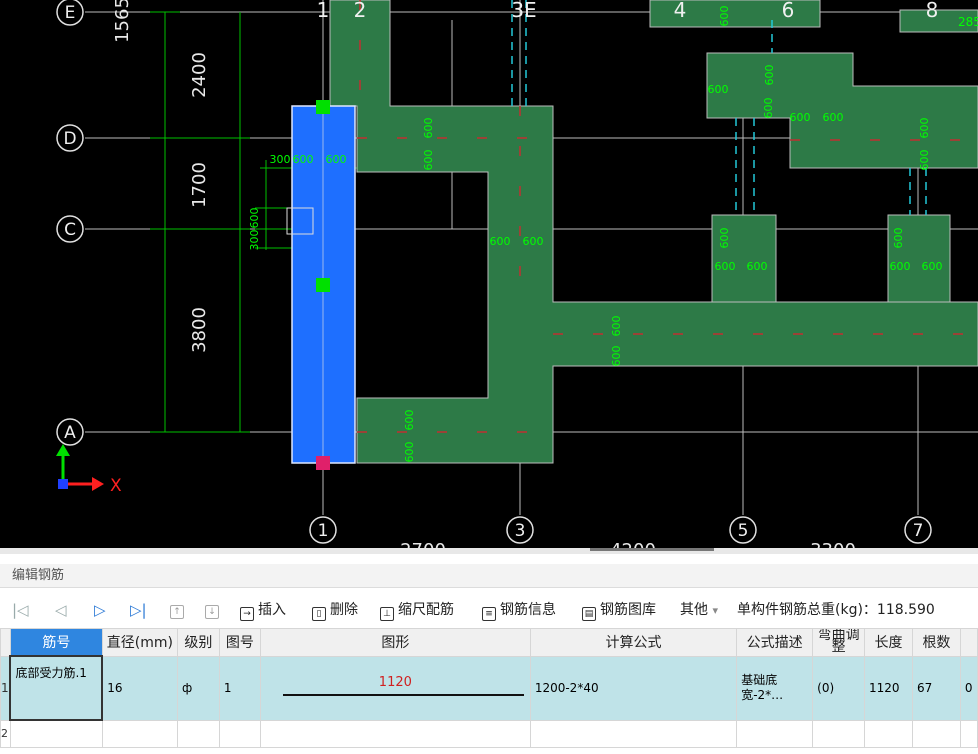 The width and height of the screenshot is (978, 754). Describe the element at coordinates (409, 420) in the screenshot. I see `dim-600-v-4: 600` at that location.